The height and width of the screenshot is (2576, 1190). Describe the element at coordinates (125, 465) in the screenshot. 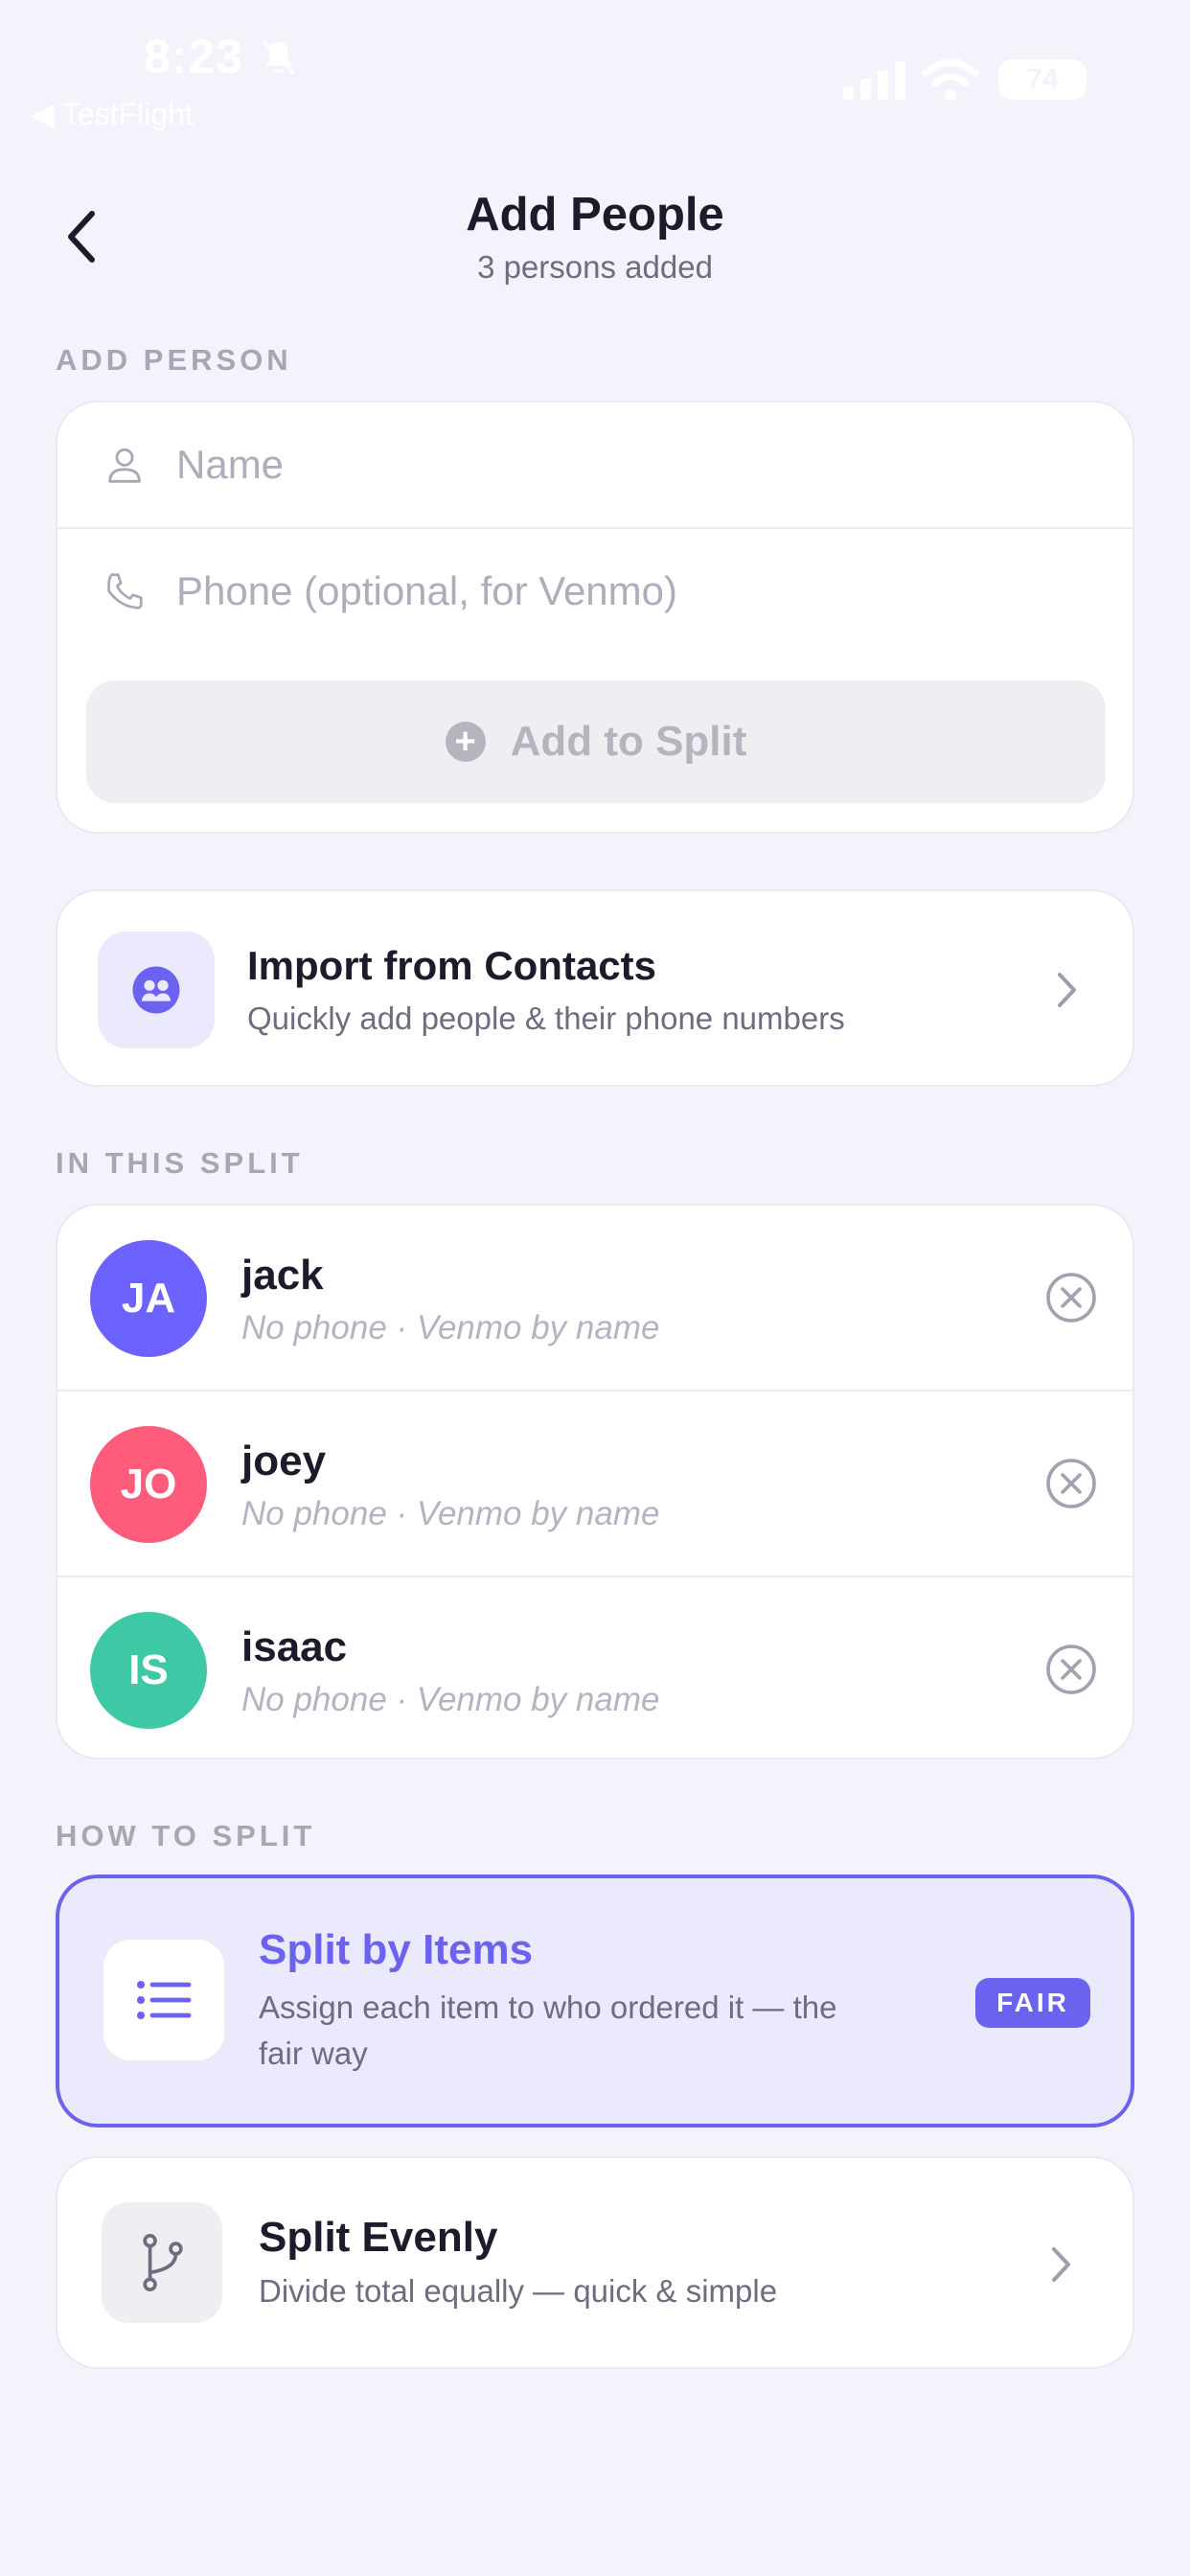

I see `person-icon` at that location.